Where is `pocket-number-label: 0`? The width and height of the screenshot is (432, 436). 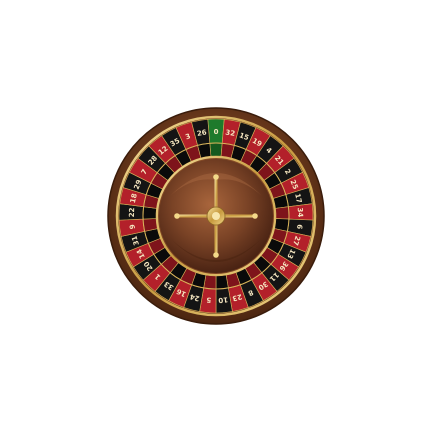 pocket-number-label: 0 is located at coordinates (216, 132).